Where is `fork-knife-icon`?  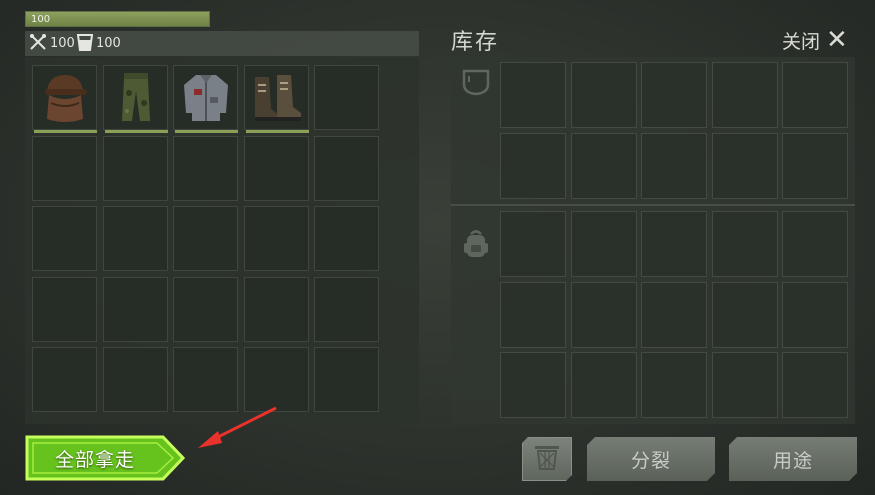 fork-knife-icon is located at coordinates (39, 44).